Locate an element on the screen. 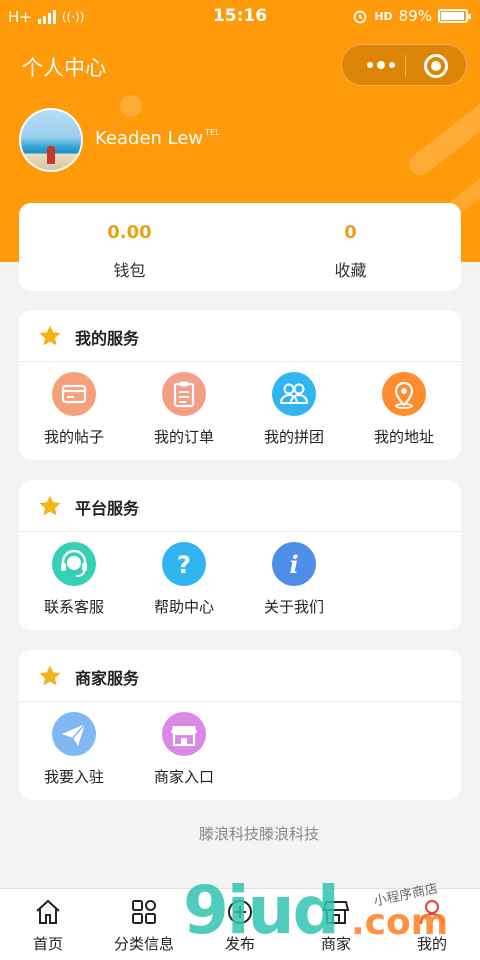 This screenshot has width=480, height=960. section-header: 商家服务 is located at coordinates (240, 676).